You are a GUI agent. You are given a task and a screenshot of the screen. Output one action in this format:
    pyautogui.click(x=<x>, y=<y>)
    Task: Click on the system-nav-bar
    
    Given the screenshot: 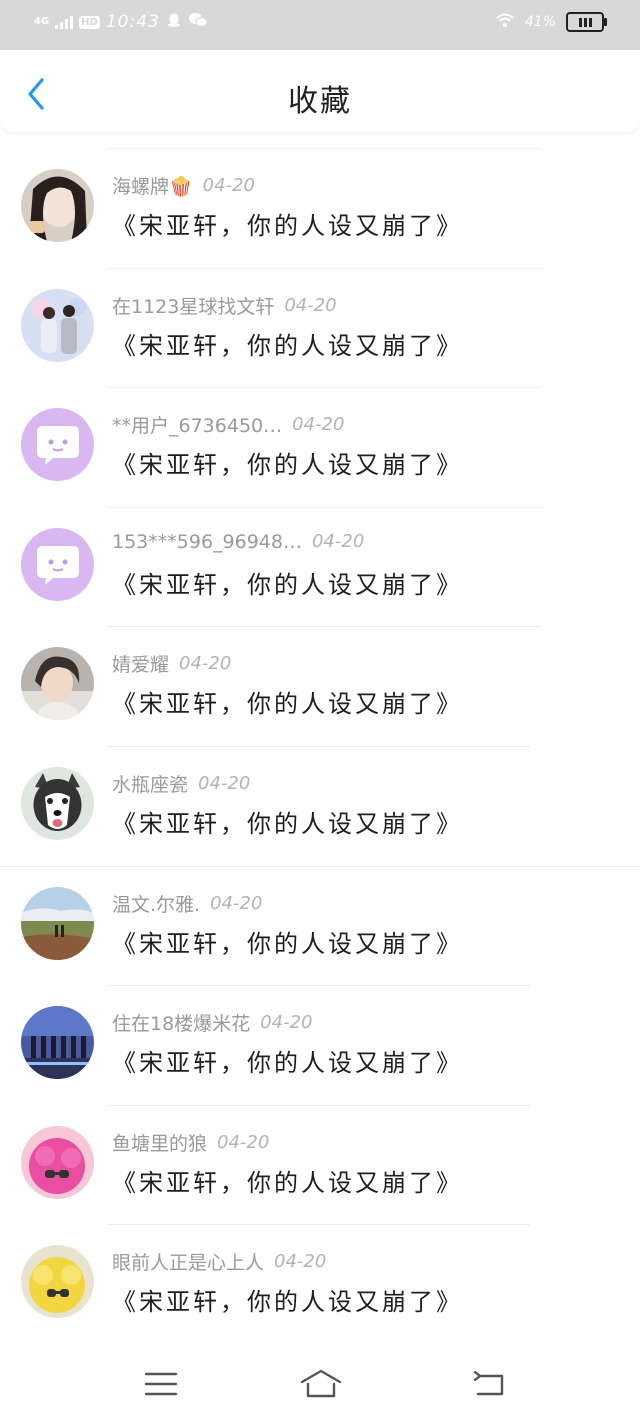 What is the action you would take?
    pyautogui.click(x=320, y=1382)
    